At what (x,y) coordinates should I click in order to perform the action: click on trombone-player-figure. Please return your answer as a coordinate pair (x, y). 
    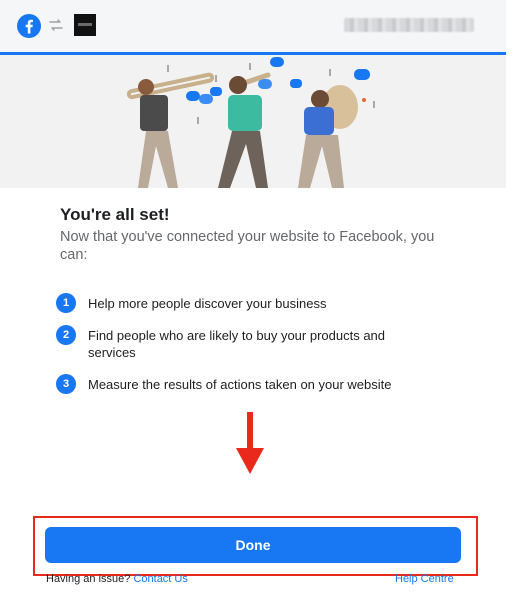
    Looking at the image, I should click on (170, 130).